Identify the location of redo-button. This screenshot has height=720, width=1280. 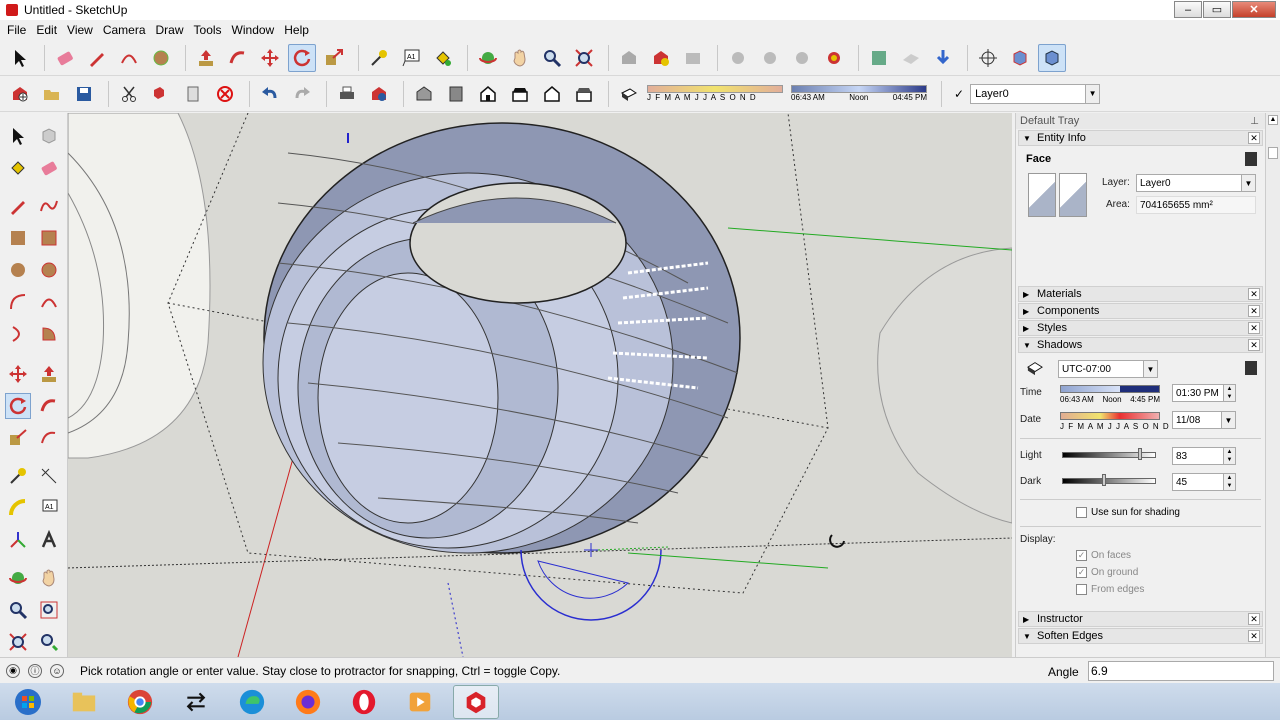
(302, 94).